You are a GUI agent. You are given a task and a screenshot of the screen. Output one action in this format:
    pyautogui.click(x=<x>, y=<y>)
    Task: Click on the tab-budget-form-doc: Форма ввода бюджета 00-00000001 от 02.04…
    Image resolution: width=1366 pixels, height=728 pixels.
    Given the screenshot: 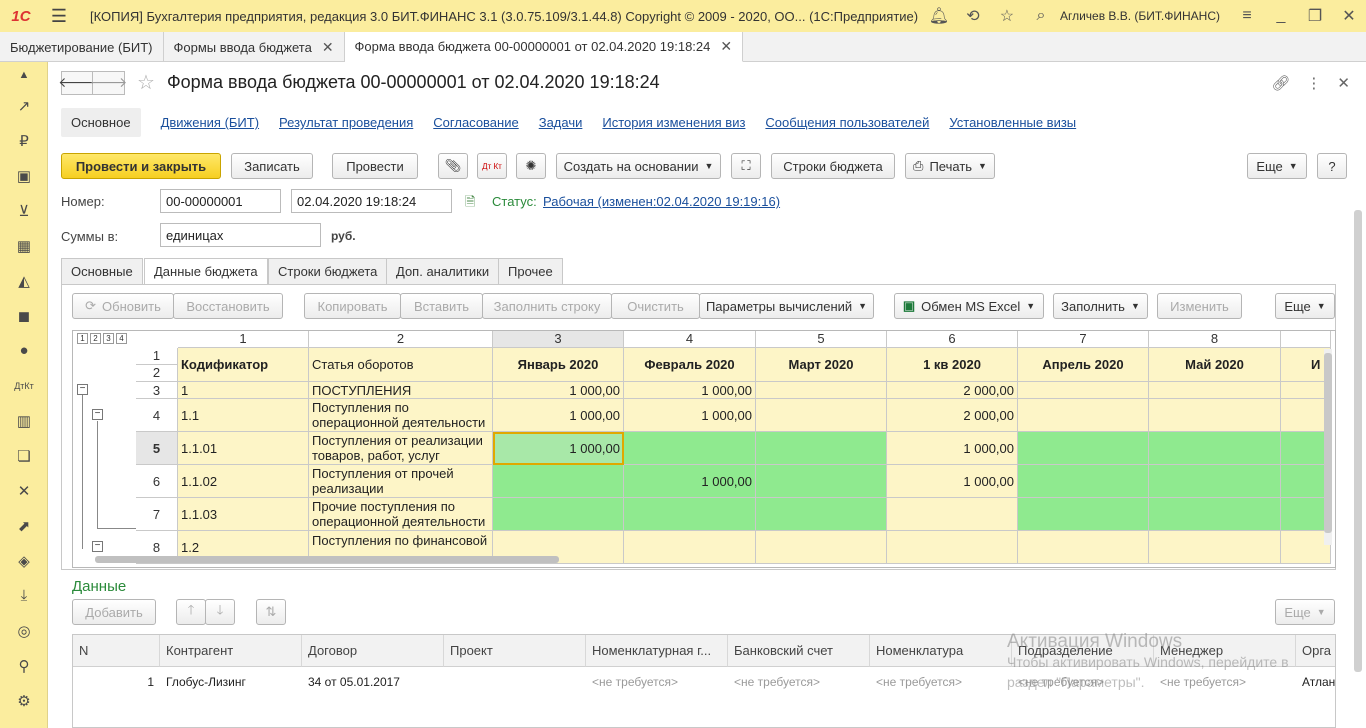 What is the action you would take?
    pyautogui.click(x=544, y=47)
    